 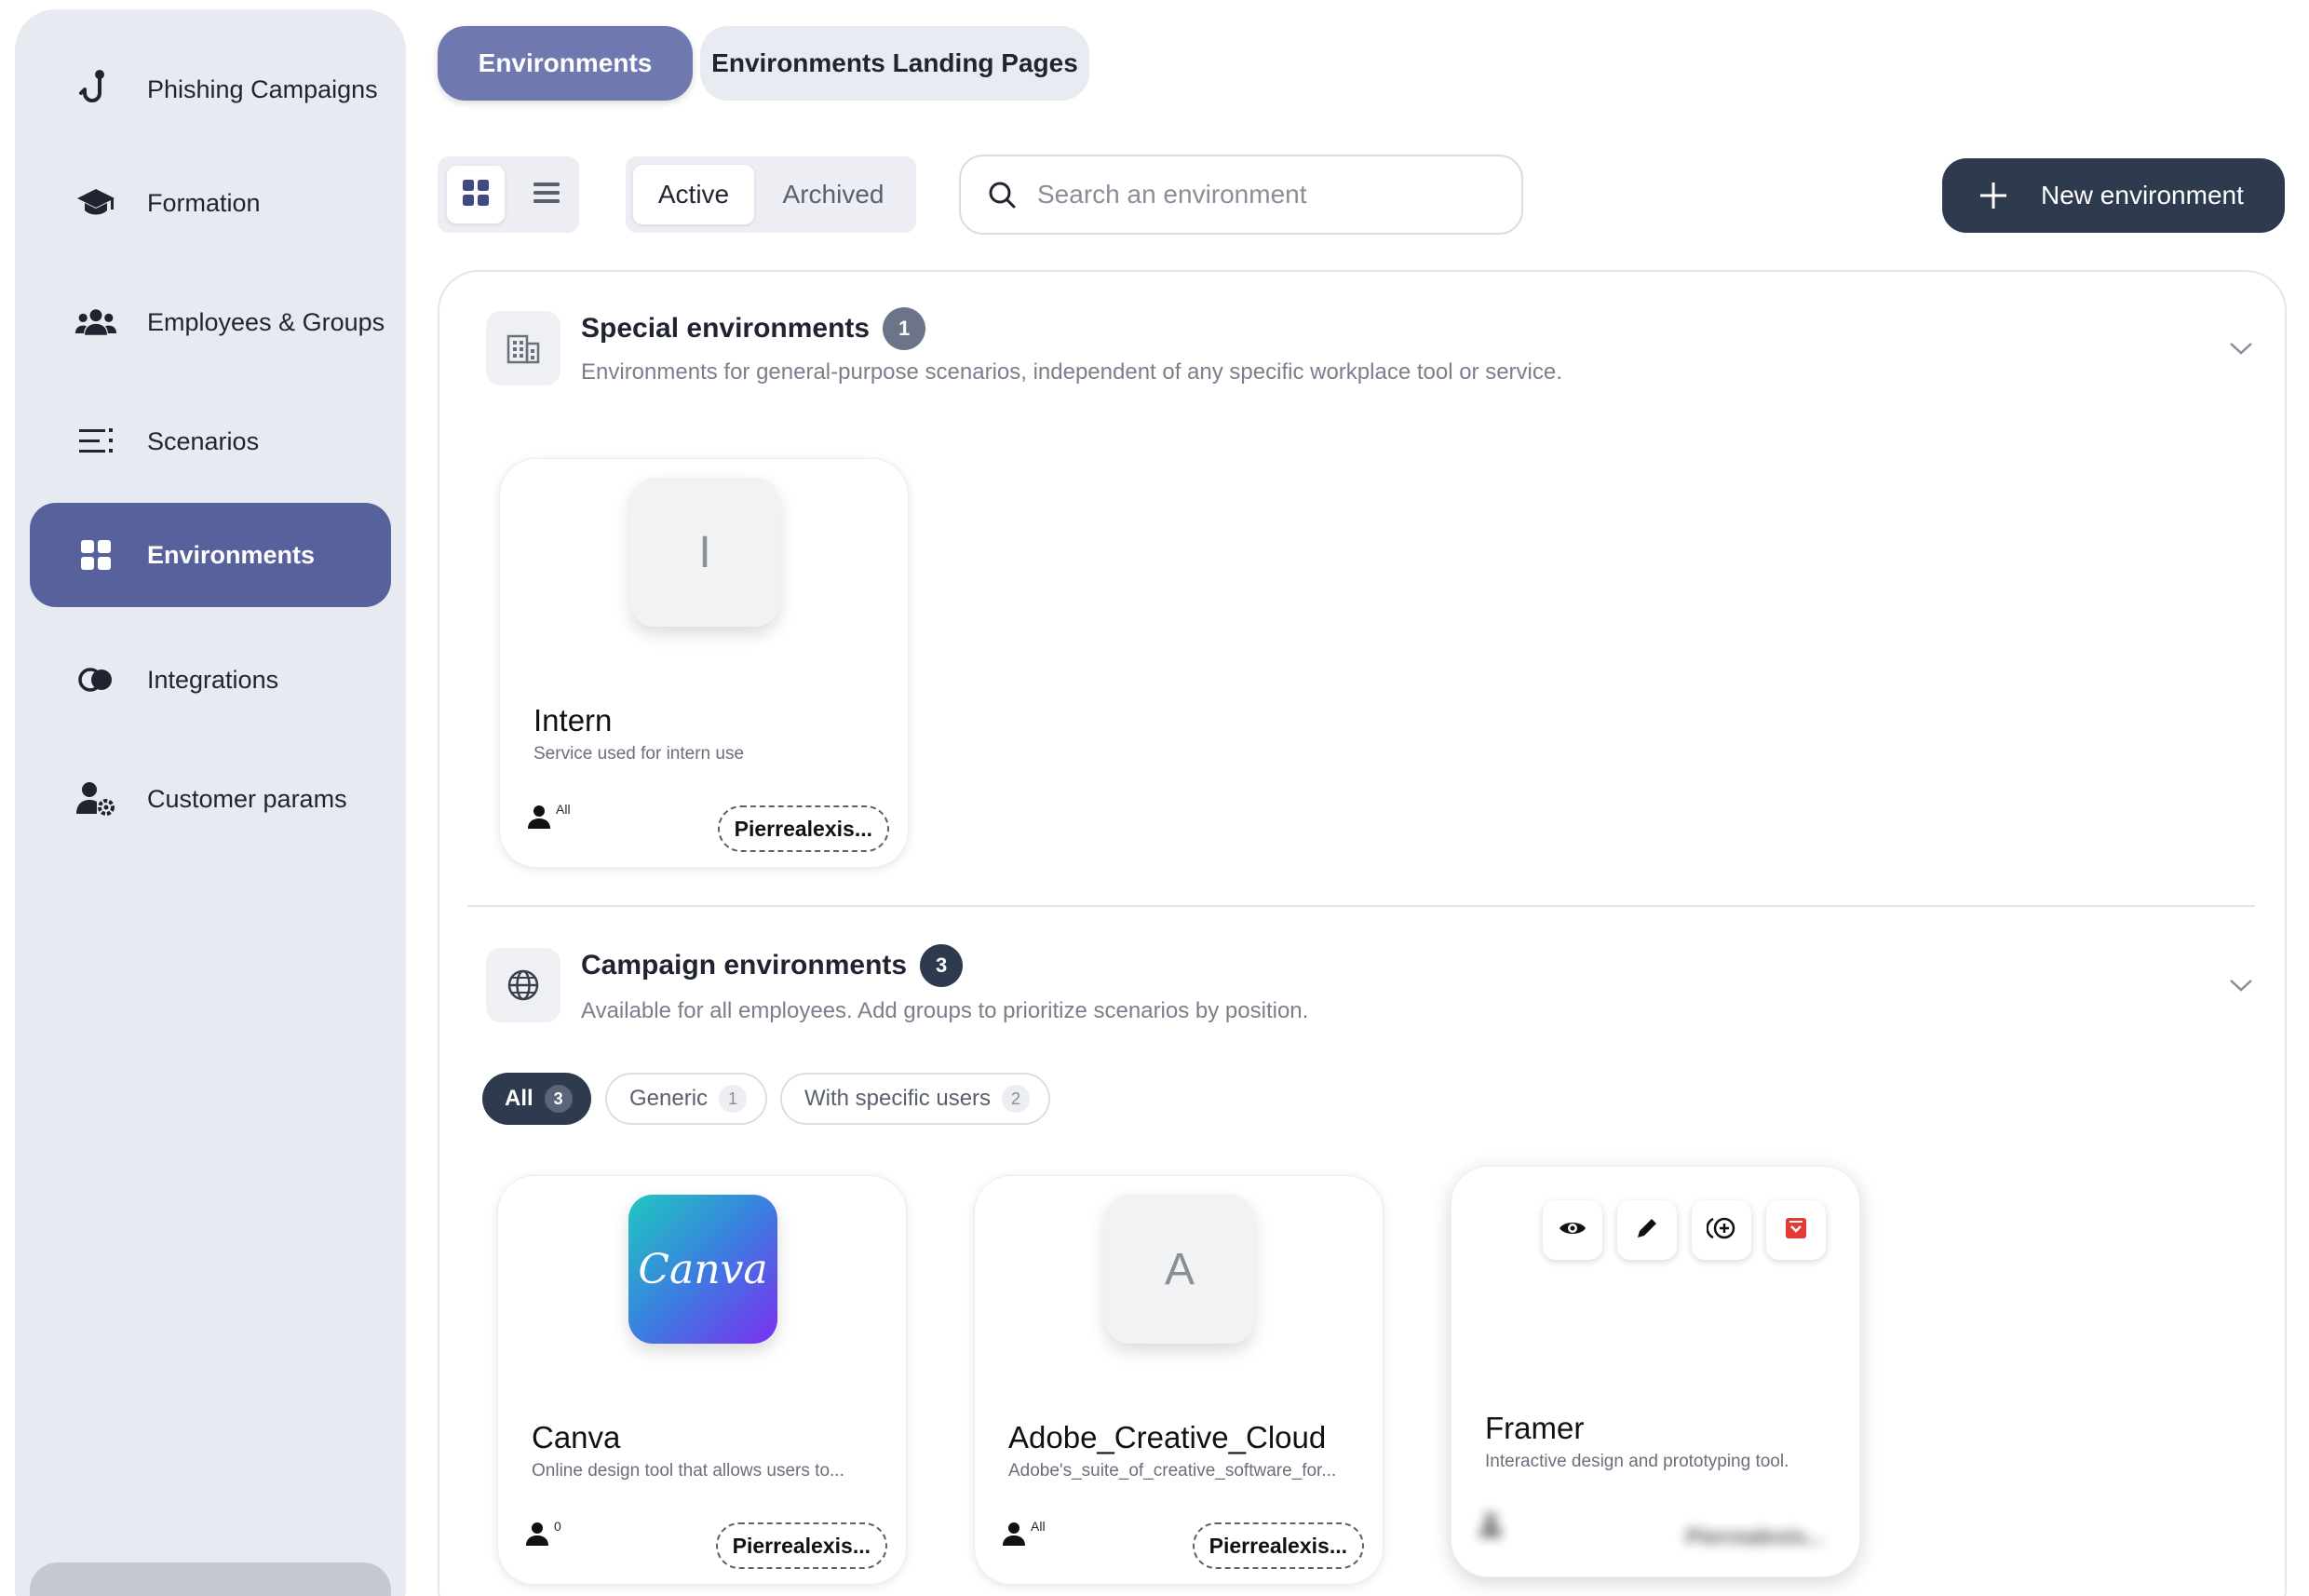 I want to click on section-divider, so click(x=1361, y=906).